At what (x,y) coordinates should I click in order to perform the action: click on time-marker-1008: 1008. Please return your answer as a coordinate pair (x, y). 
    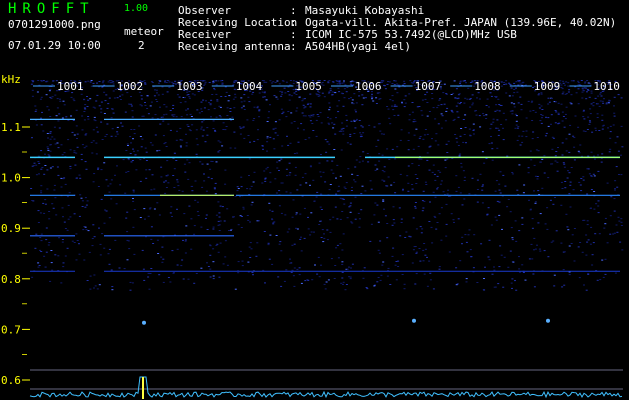
    Looking at the image, I should click on (487, 86).